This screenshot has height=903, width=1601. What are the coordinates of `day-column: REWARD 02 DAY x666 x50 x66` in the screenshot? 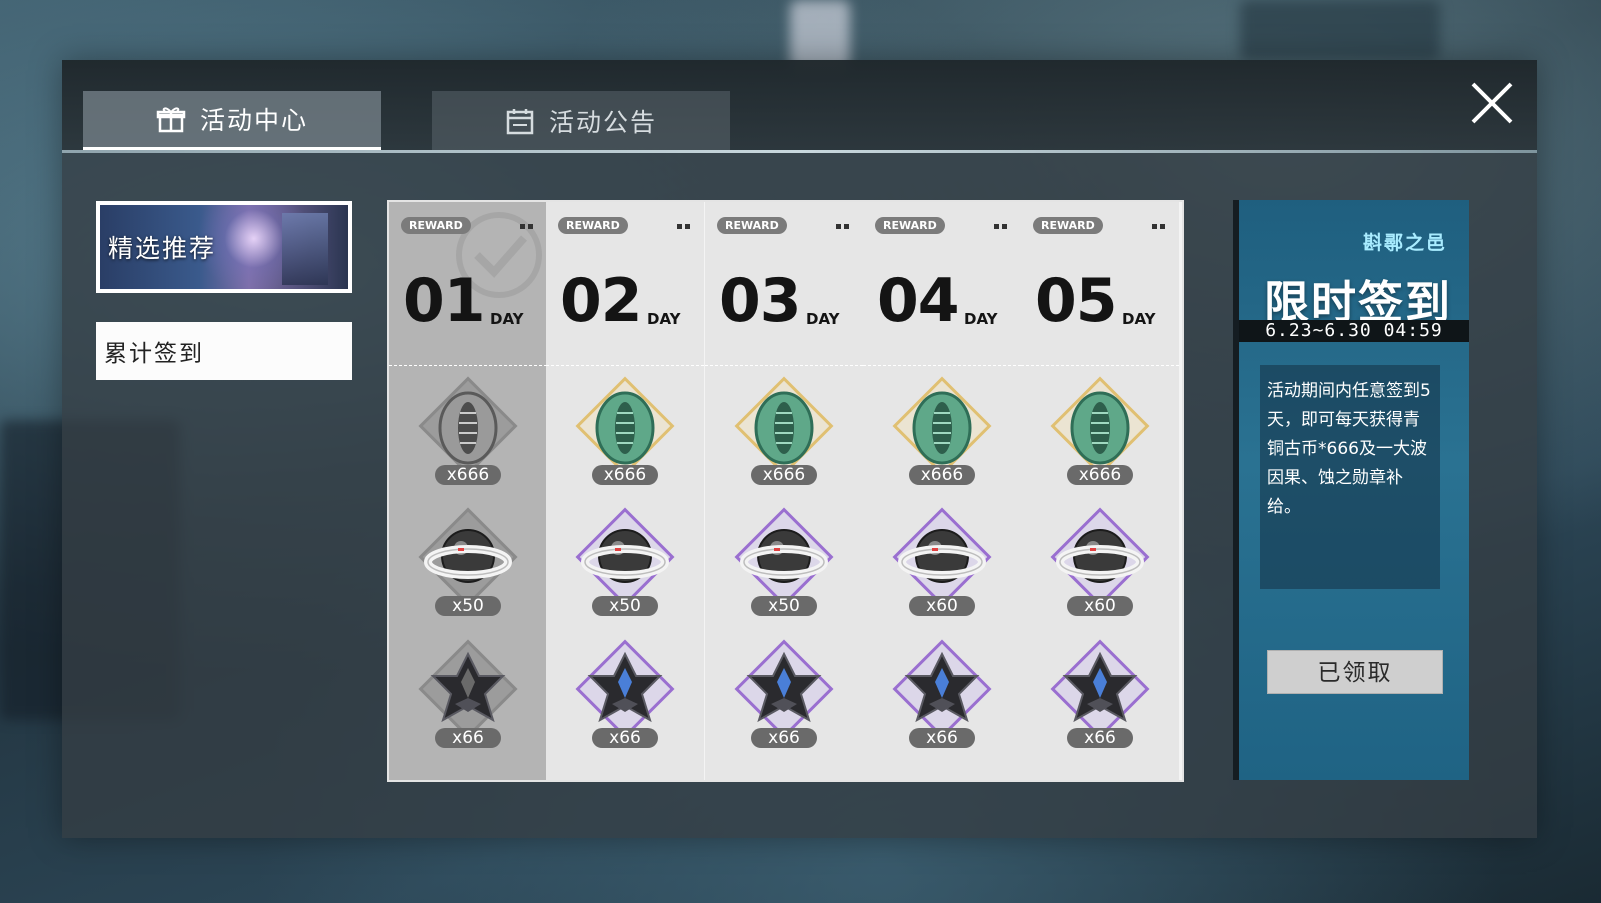 It's located at (625, 491).